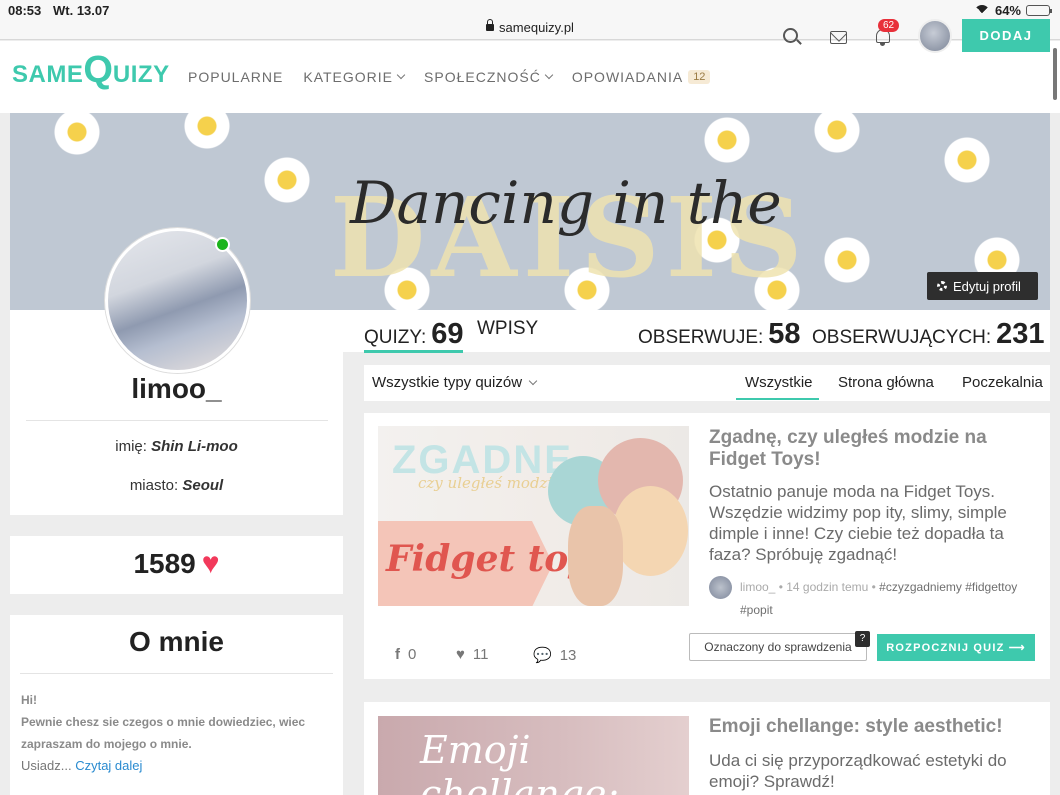  I want to click on profile-avatar, so click(177, 300).